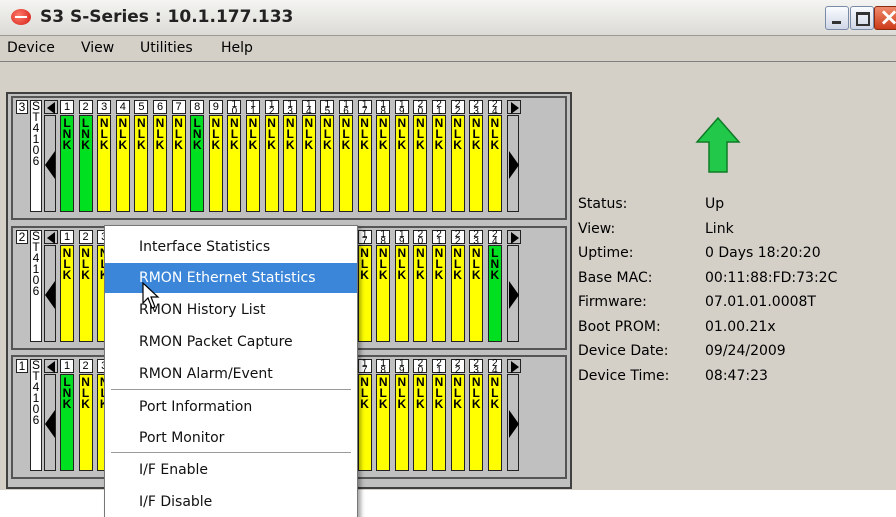 Image resolution: width=896 pixels, height=517 pixels. What do you see at coordinates (237, 48) in the screenshot?
I see `menu-help: Help` at bounding box center [237, 48].